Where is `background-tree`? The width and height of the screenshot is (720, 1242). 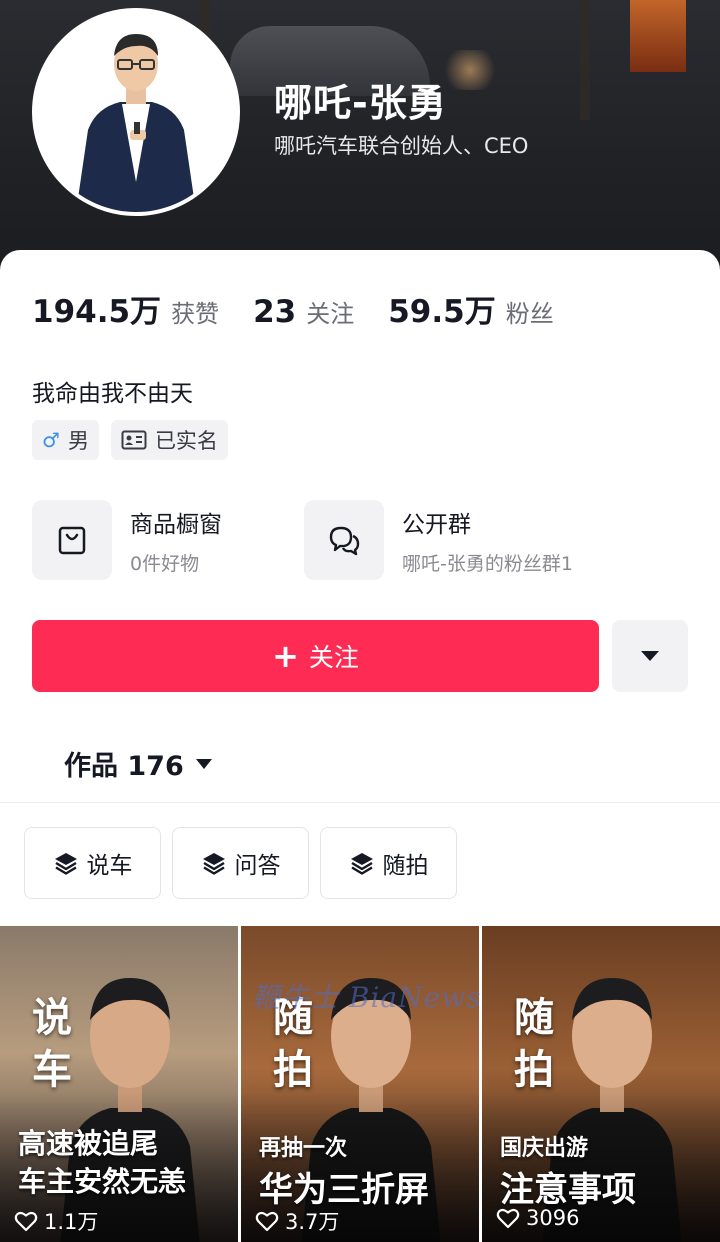
background-tree is located at coordinates (585, 60).